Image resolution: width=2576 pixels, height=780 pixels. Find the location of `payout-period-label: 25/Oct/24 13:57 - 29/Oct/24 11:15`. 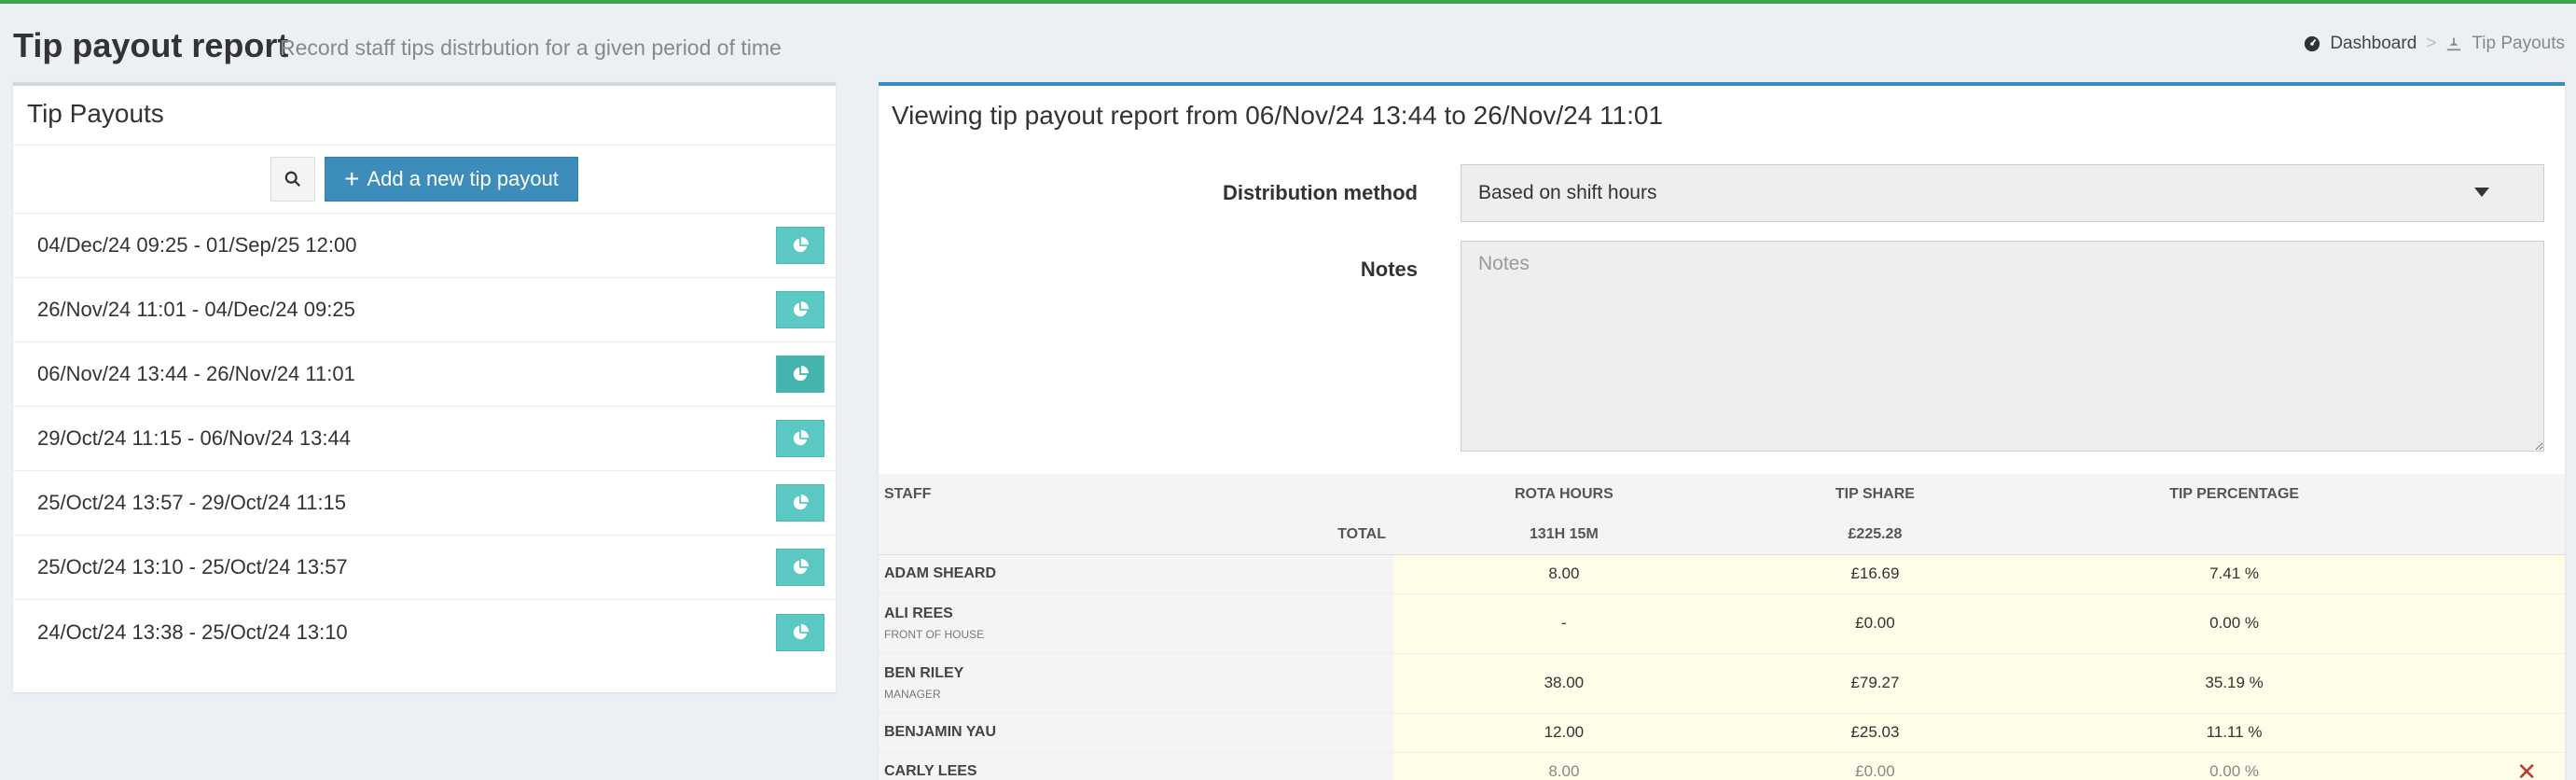

payout-period-label: 25/Oct/24 13:57 - 29/Oct/24 11:15 is located at coordinates (192, 502).